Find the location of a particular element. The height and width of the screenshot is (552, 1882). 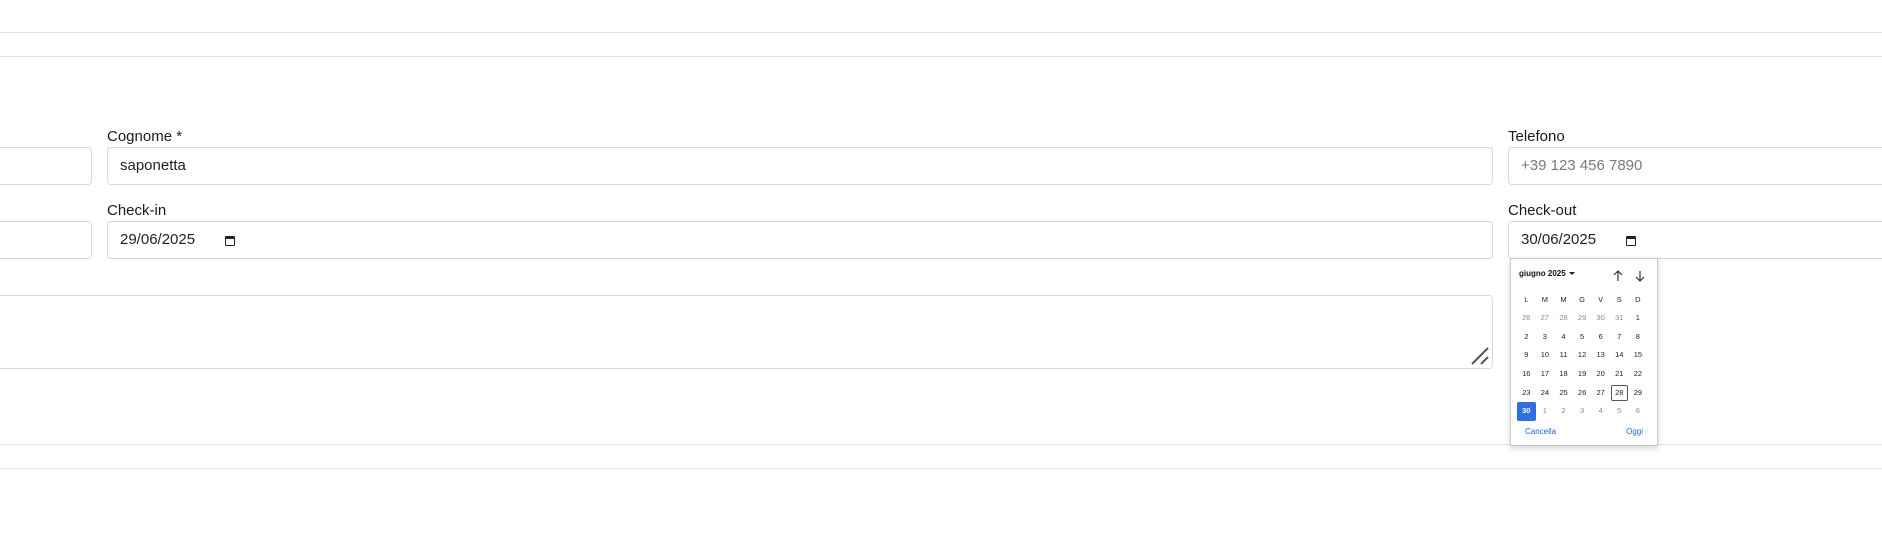

arrow-down-icon is located at coordinates (1640, 276).